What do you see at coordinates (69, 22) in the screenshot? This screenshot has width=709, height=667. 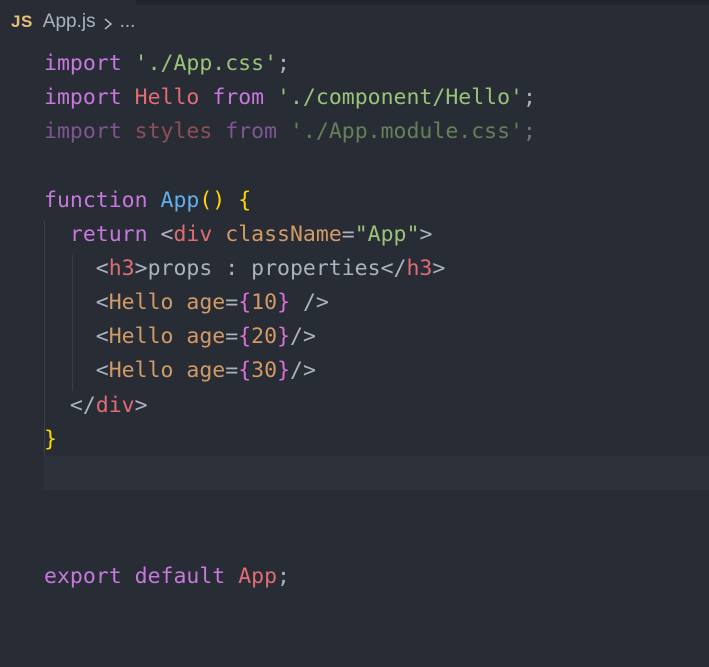 I see `breadcrumb-file: App.js` at bounding box center [69, 22].